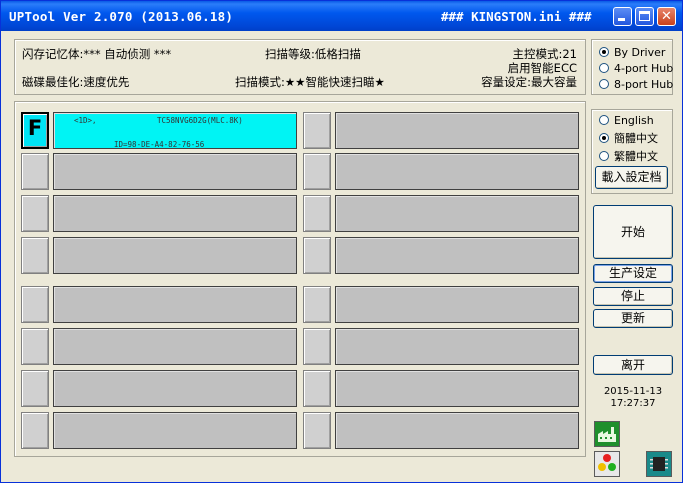 The image size is (683, 483). What do you see at coordinates (633, 365) in the screenshot?
I see `exit-button: 离开` at bounding box center [633, 365].